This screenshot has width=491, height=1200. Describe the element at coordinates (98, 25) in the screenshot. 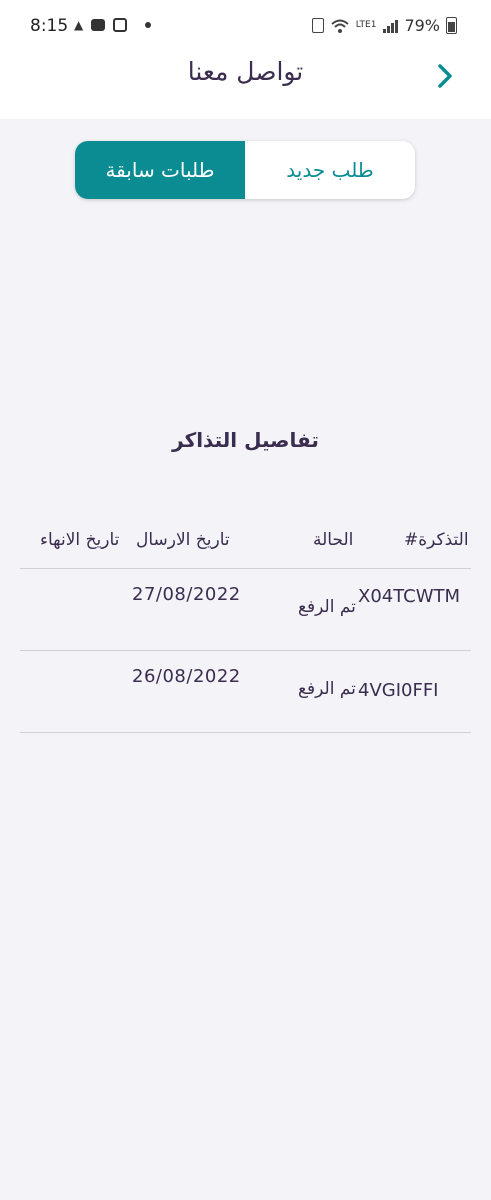

I see `youtube-icon` at that location.